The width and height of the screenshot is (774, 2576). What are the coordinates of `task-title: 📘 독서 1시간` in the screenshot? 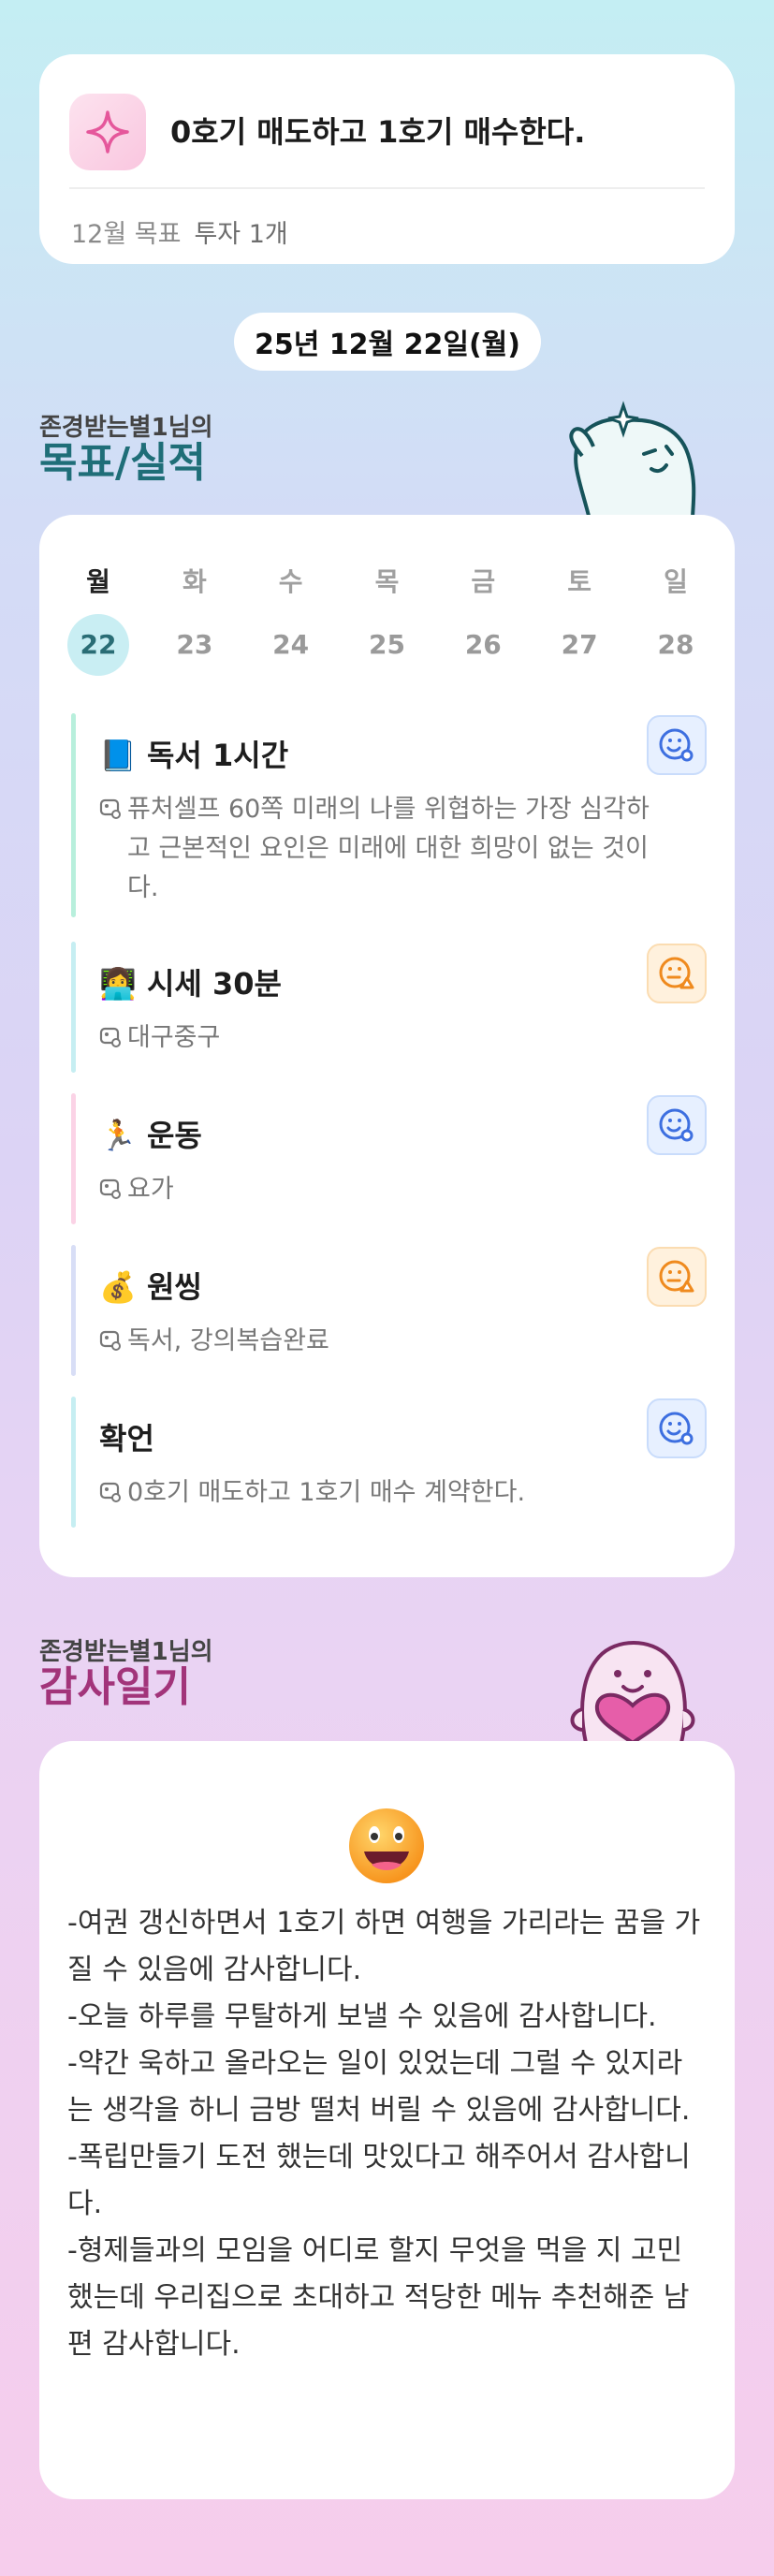 It's located at (193, 753).